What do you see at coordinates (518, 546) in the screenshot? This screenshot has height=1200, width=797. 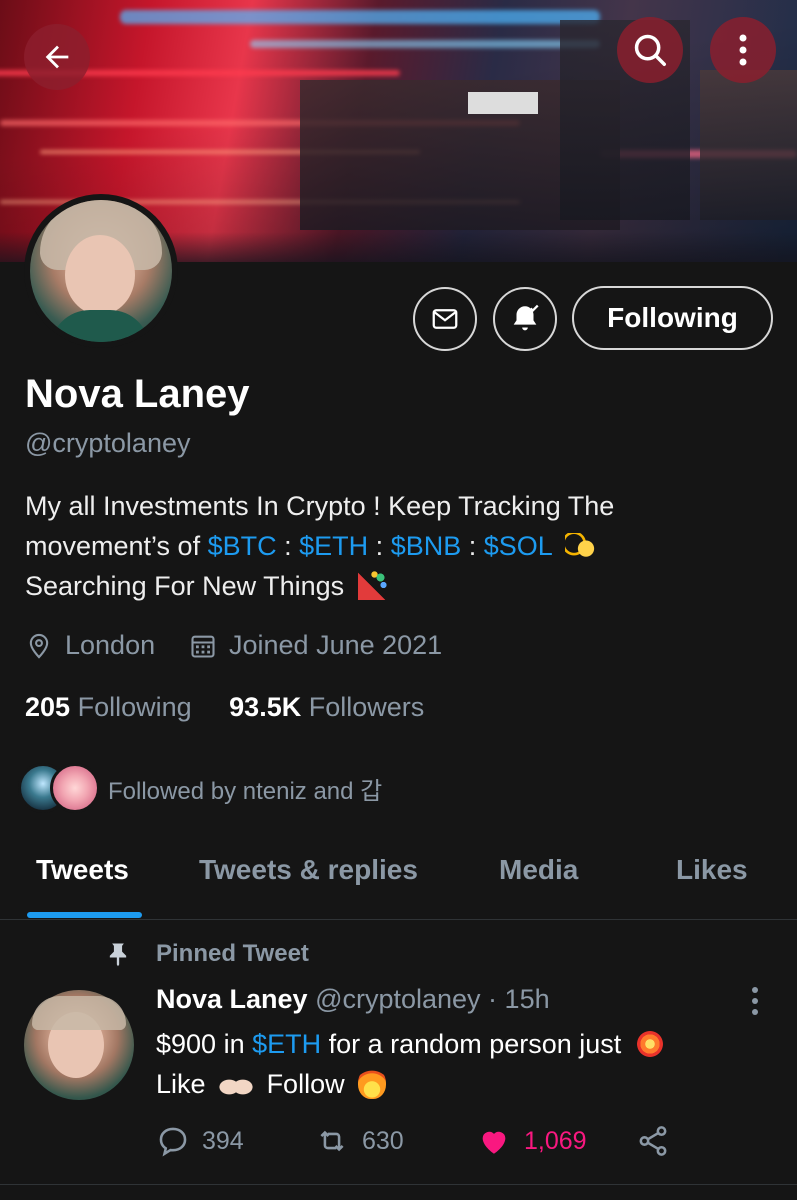 I see `ticker-link-sol: $SOL` at bounding box center [518, 546].